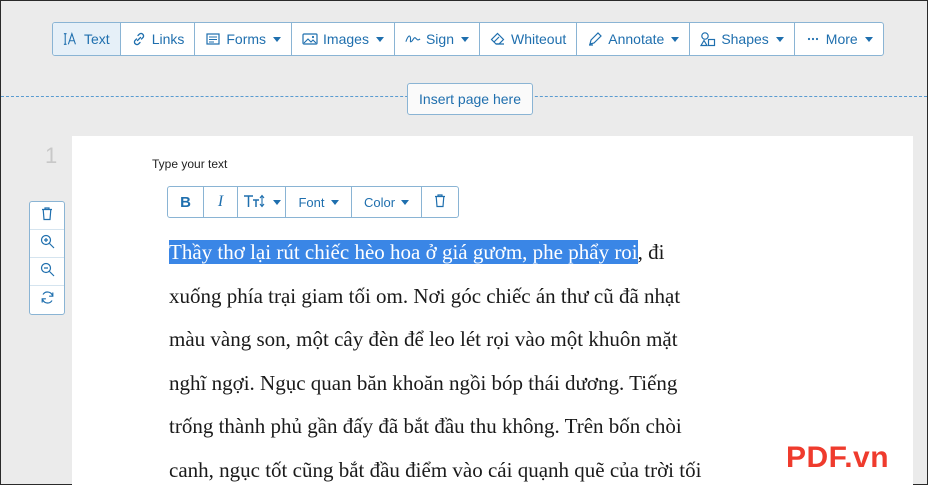 Image resolution: width=928 pixels, height=485 pixels. I want to click on text-format-toolbar: B I Font Color, so click(313, 202).